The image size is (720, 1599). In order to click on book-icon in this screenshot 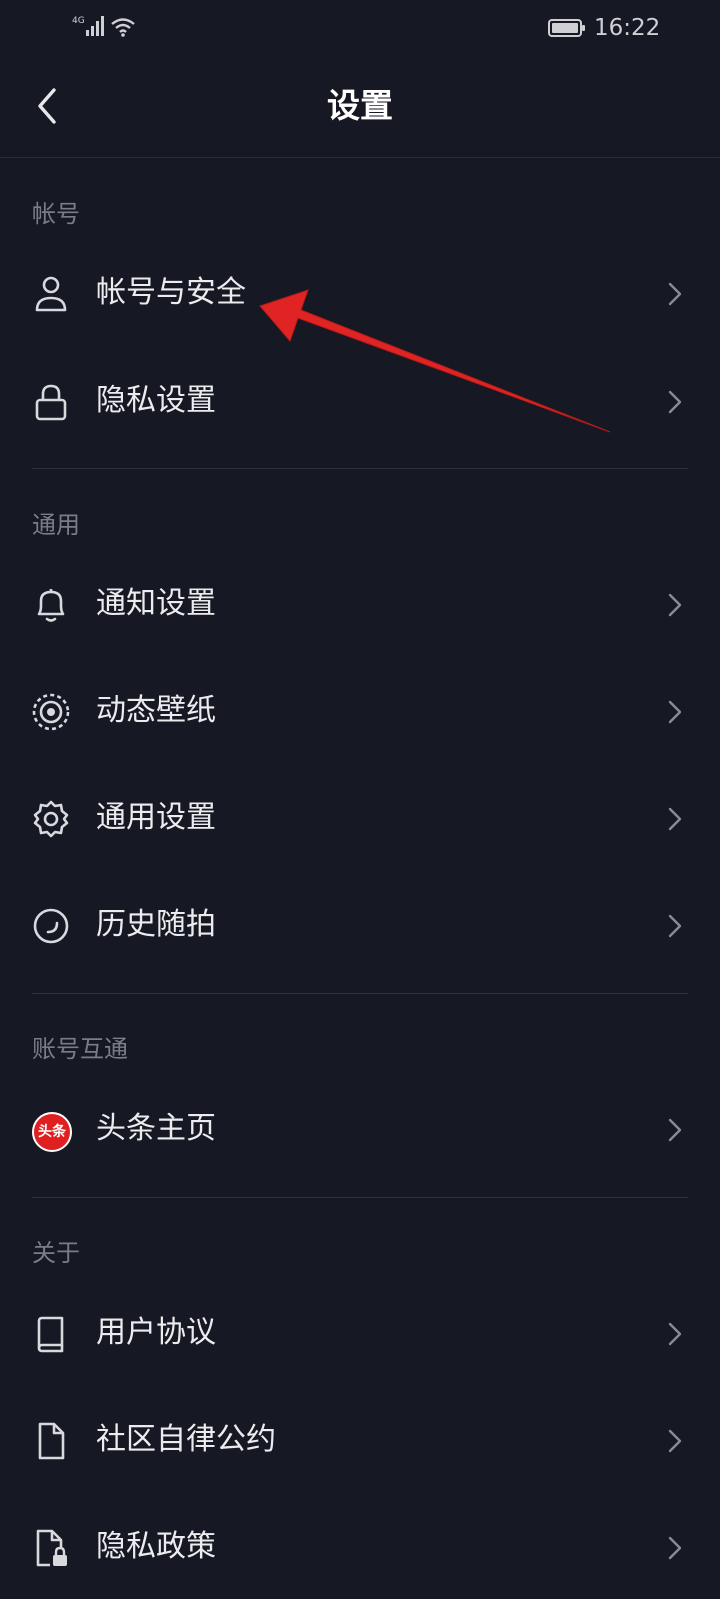, I will do `click(50, 1334)`.